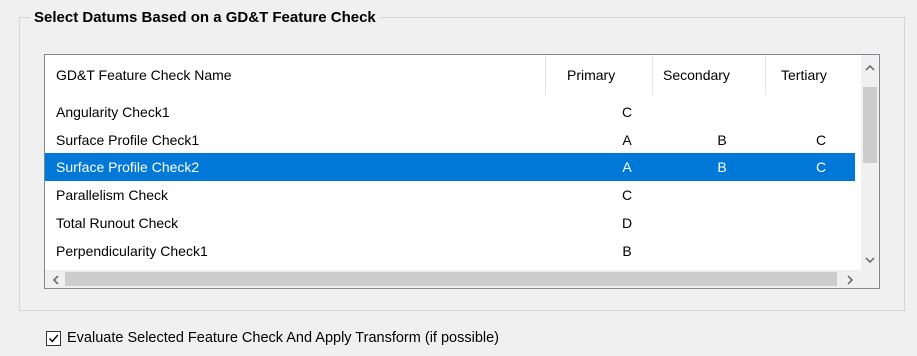  I want to click on cell-name: Total Runout Check, so click(117, 223).